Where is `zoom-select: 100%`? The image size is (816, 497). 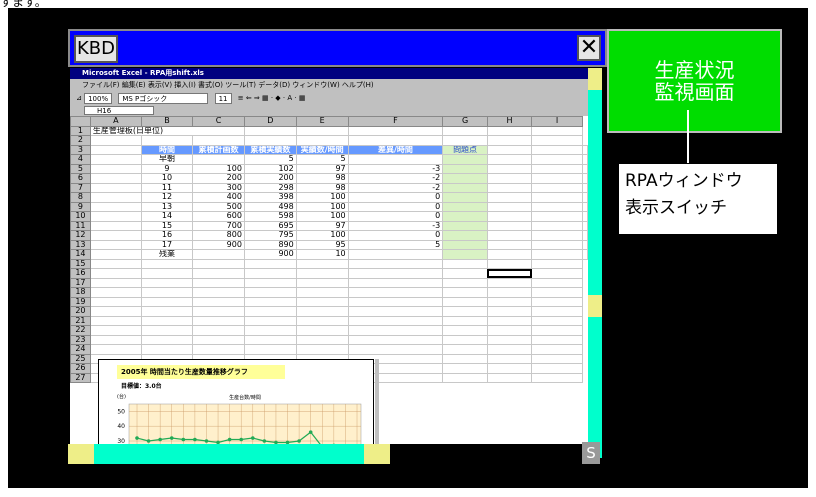 zoom-select: 100% is located at coordinates (98, 98).